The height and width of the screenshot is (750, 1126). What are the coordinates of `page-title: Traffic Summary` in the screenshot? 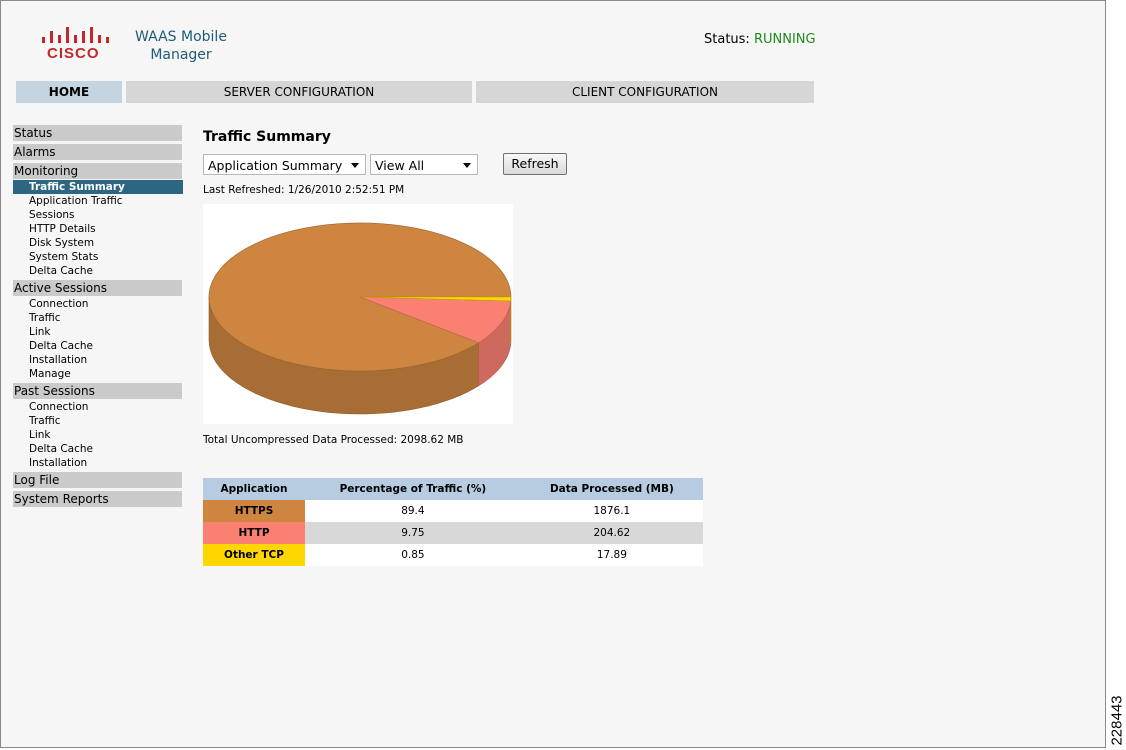 It's located at (267, 137).